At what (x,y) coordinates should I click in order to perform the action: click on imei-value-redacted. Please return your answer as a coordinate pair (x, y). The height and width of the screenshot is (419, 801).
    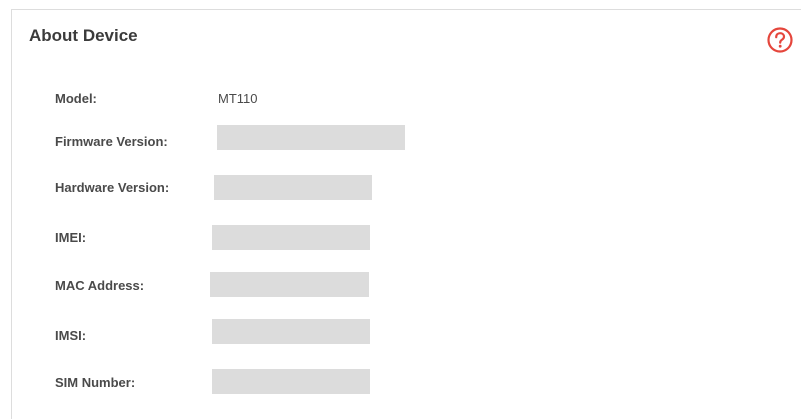
    Looking at the image, I should click on (291, 237).